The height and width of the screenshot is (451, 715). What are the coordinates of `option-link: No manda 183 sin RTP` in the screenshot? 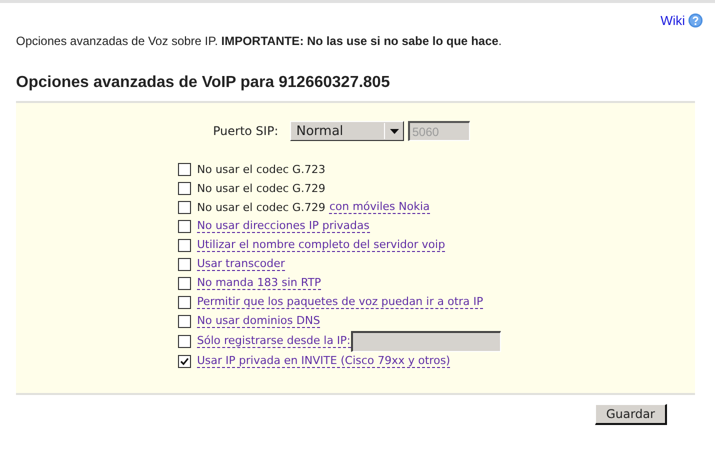 It's located at (259, 283).